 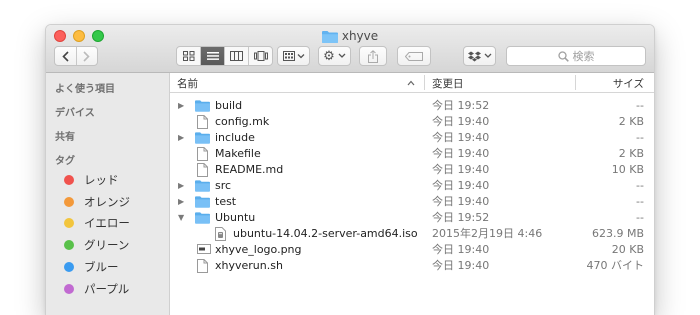 What do you see at coordinates (412, 266) in the screenshot?
I see `file-row: xhyverun.sh 今日 19:40 470 バイト` at bounding box center [412, 266].